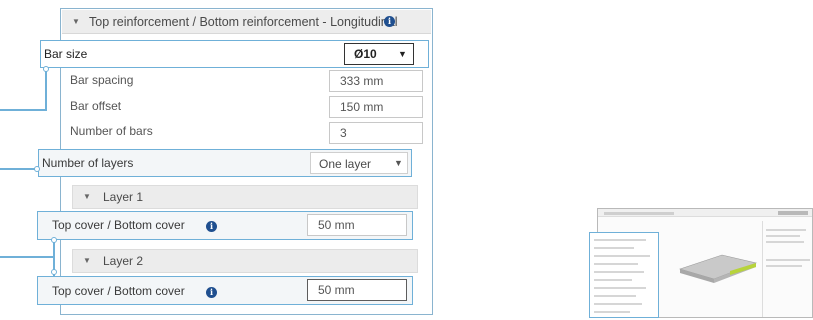 The image size is (813, 320). Describe the element at coordinates (762, 269) in the screenshot. I see `thumbnail-divider` at that location.